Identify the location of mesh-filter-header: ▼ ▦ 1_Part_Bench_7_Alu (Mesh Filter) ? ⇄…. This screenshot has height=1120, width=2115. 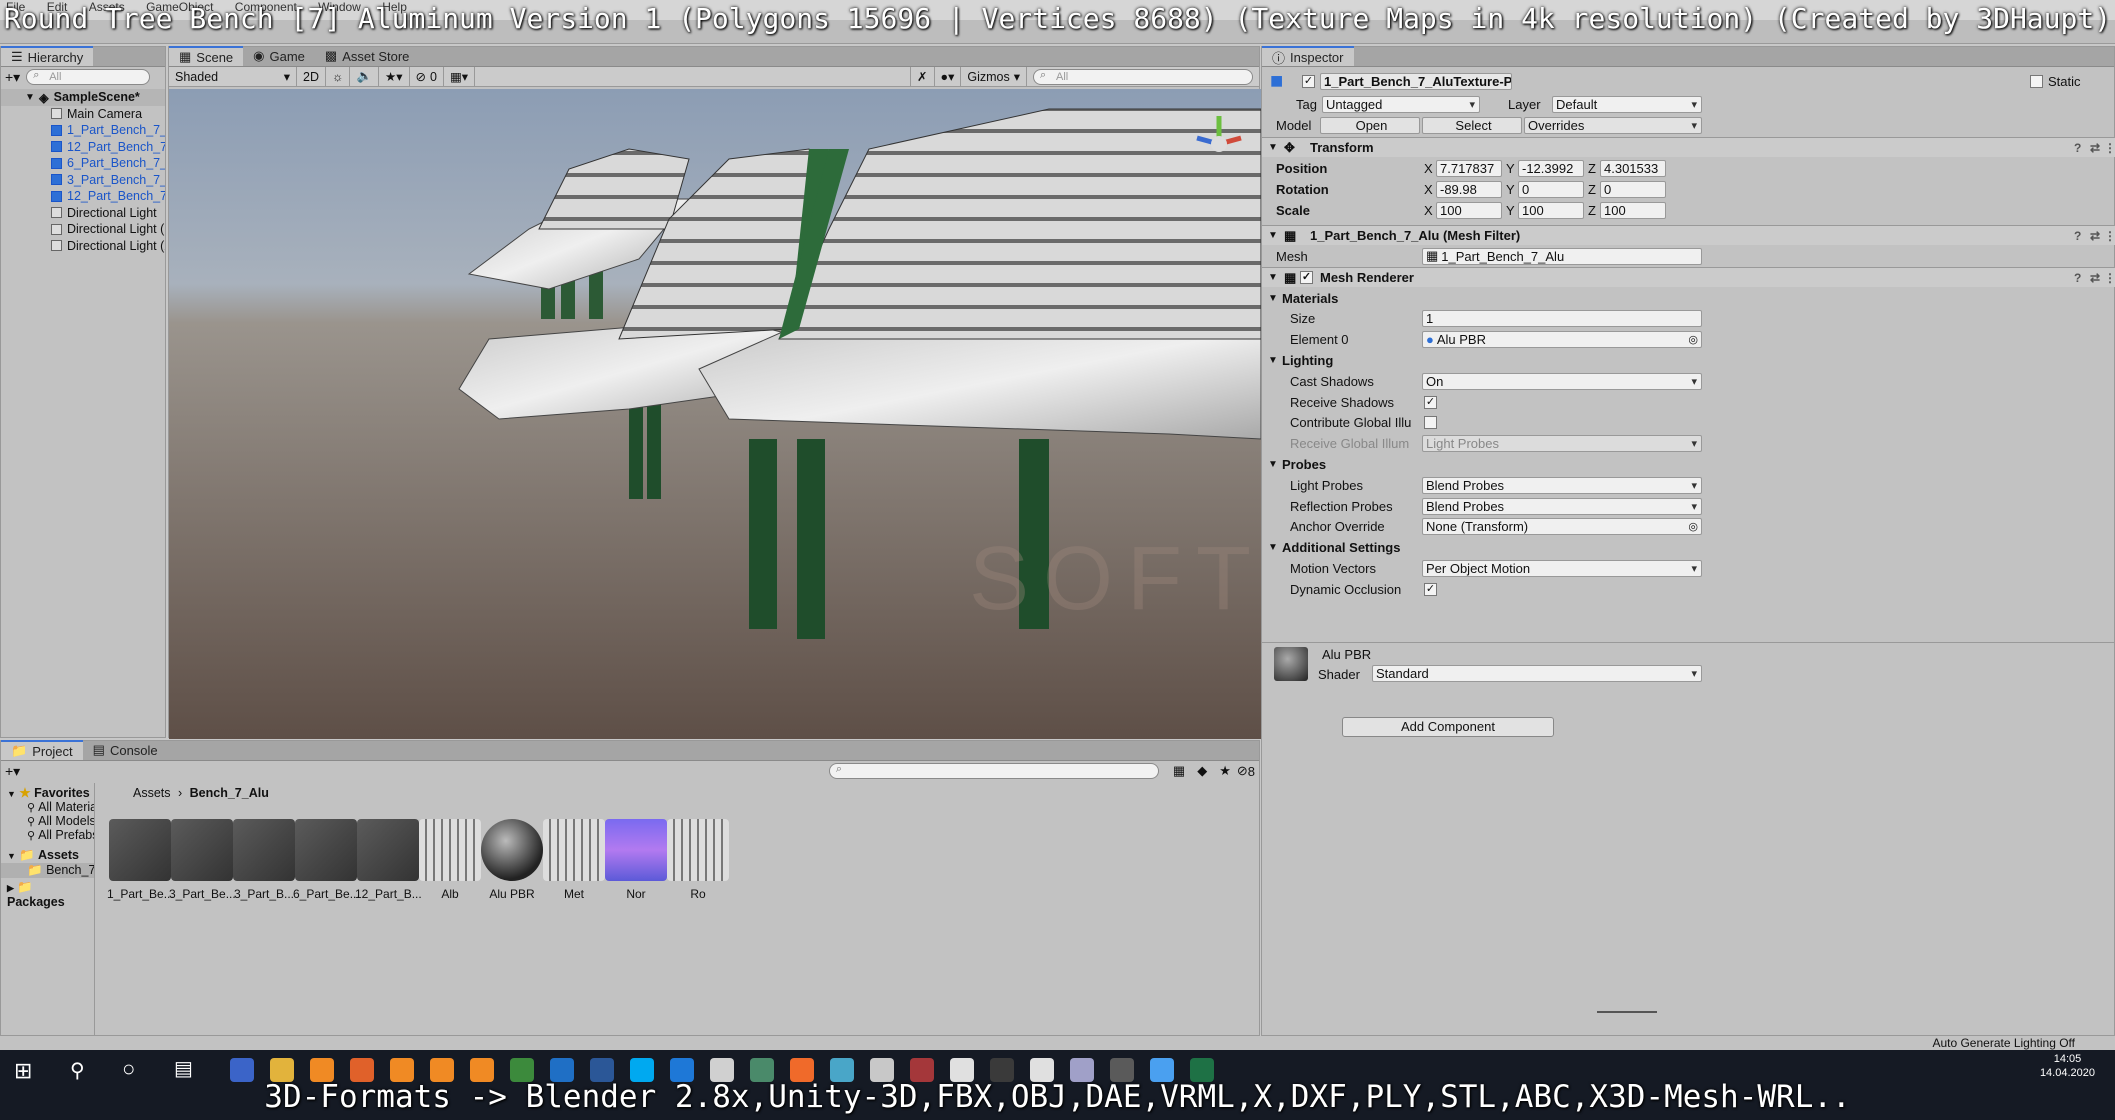
(1688, 235).